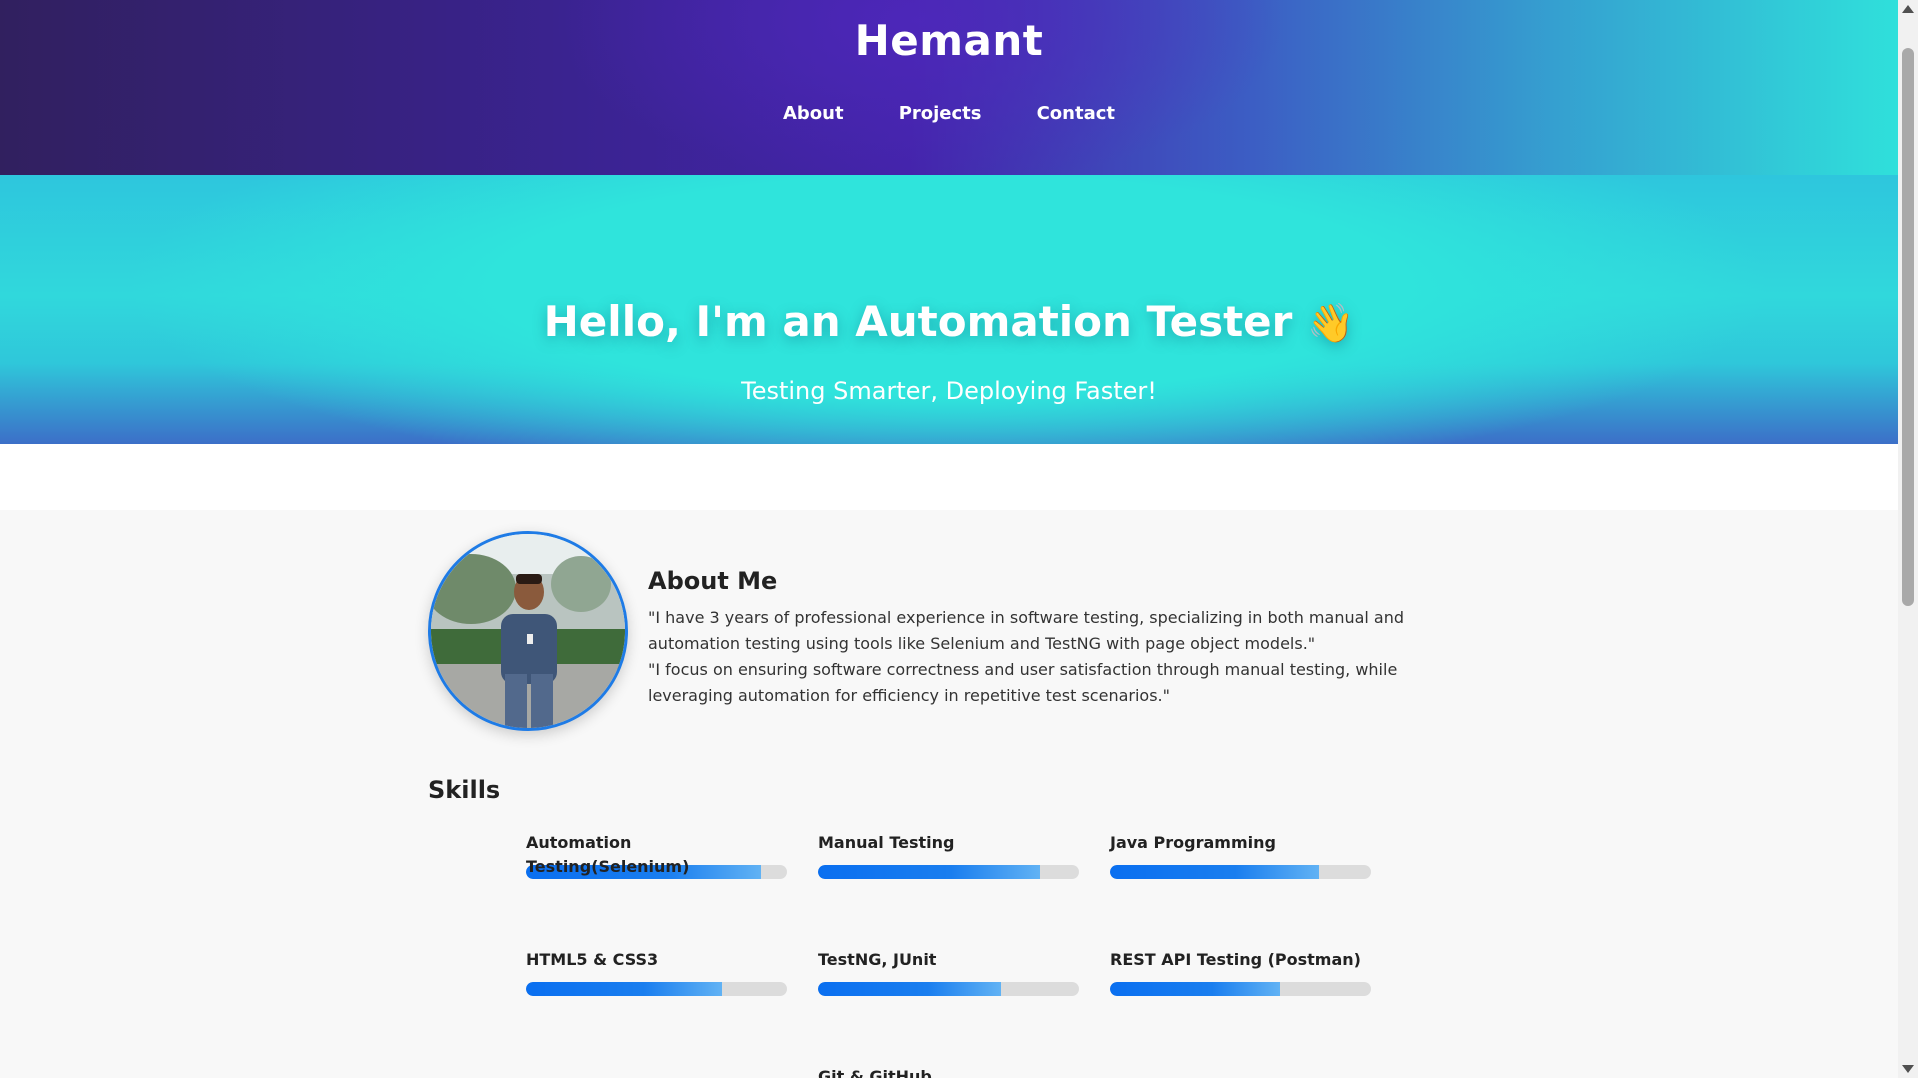 This screenshot has height=1078, width=1918. Describe the element at coordinates (1331, 323) in the screenshot. I see `waving-hand-icon: 👋` at that location.